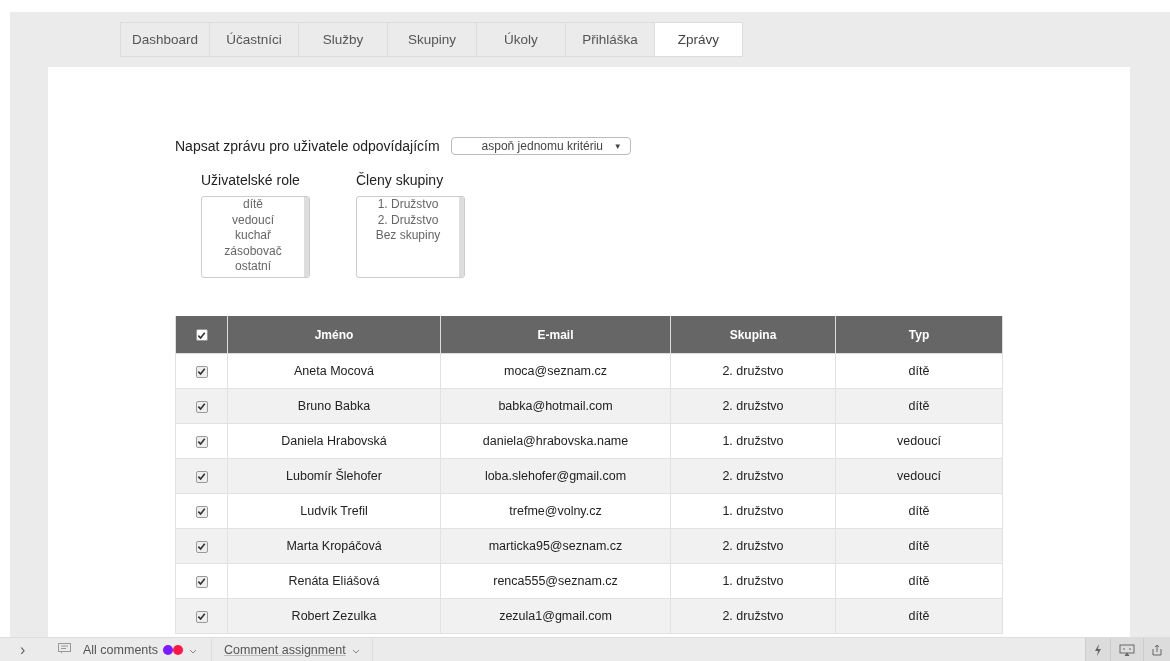 This screenshot has height=661, width=1170. What do you see at coordinates (342, 39) in the screenshot?
I see `tab: Služby` at bounding box center [342, 39].